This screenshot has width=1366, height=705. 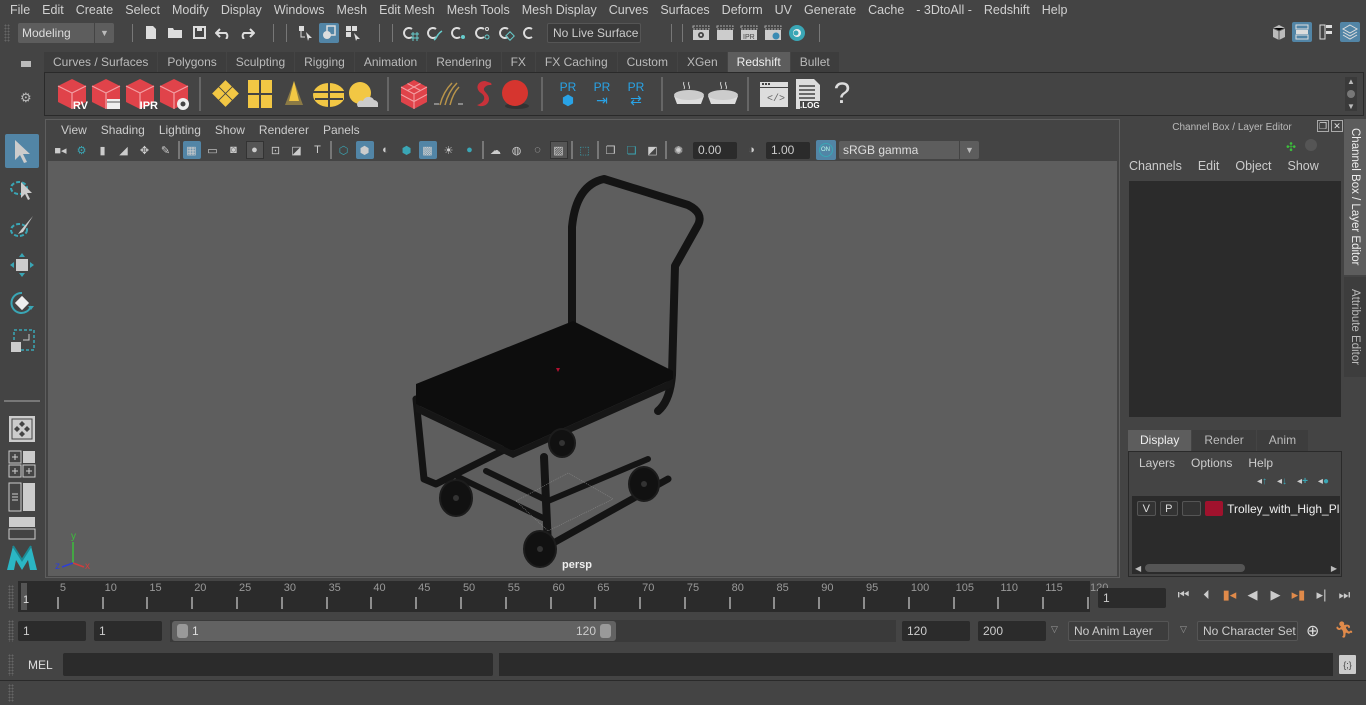 I want to click on redshift-render-view-icon: RV, so click(x=72, y=94).